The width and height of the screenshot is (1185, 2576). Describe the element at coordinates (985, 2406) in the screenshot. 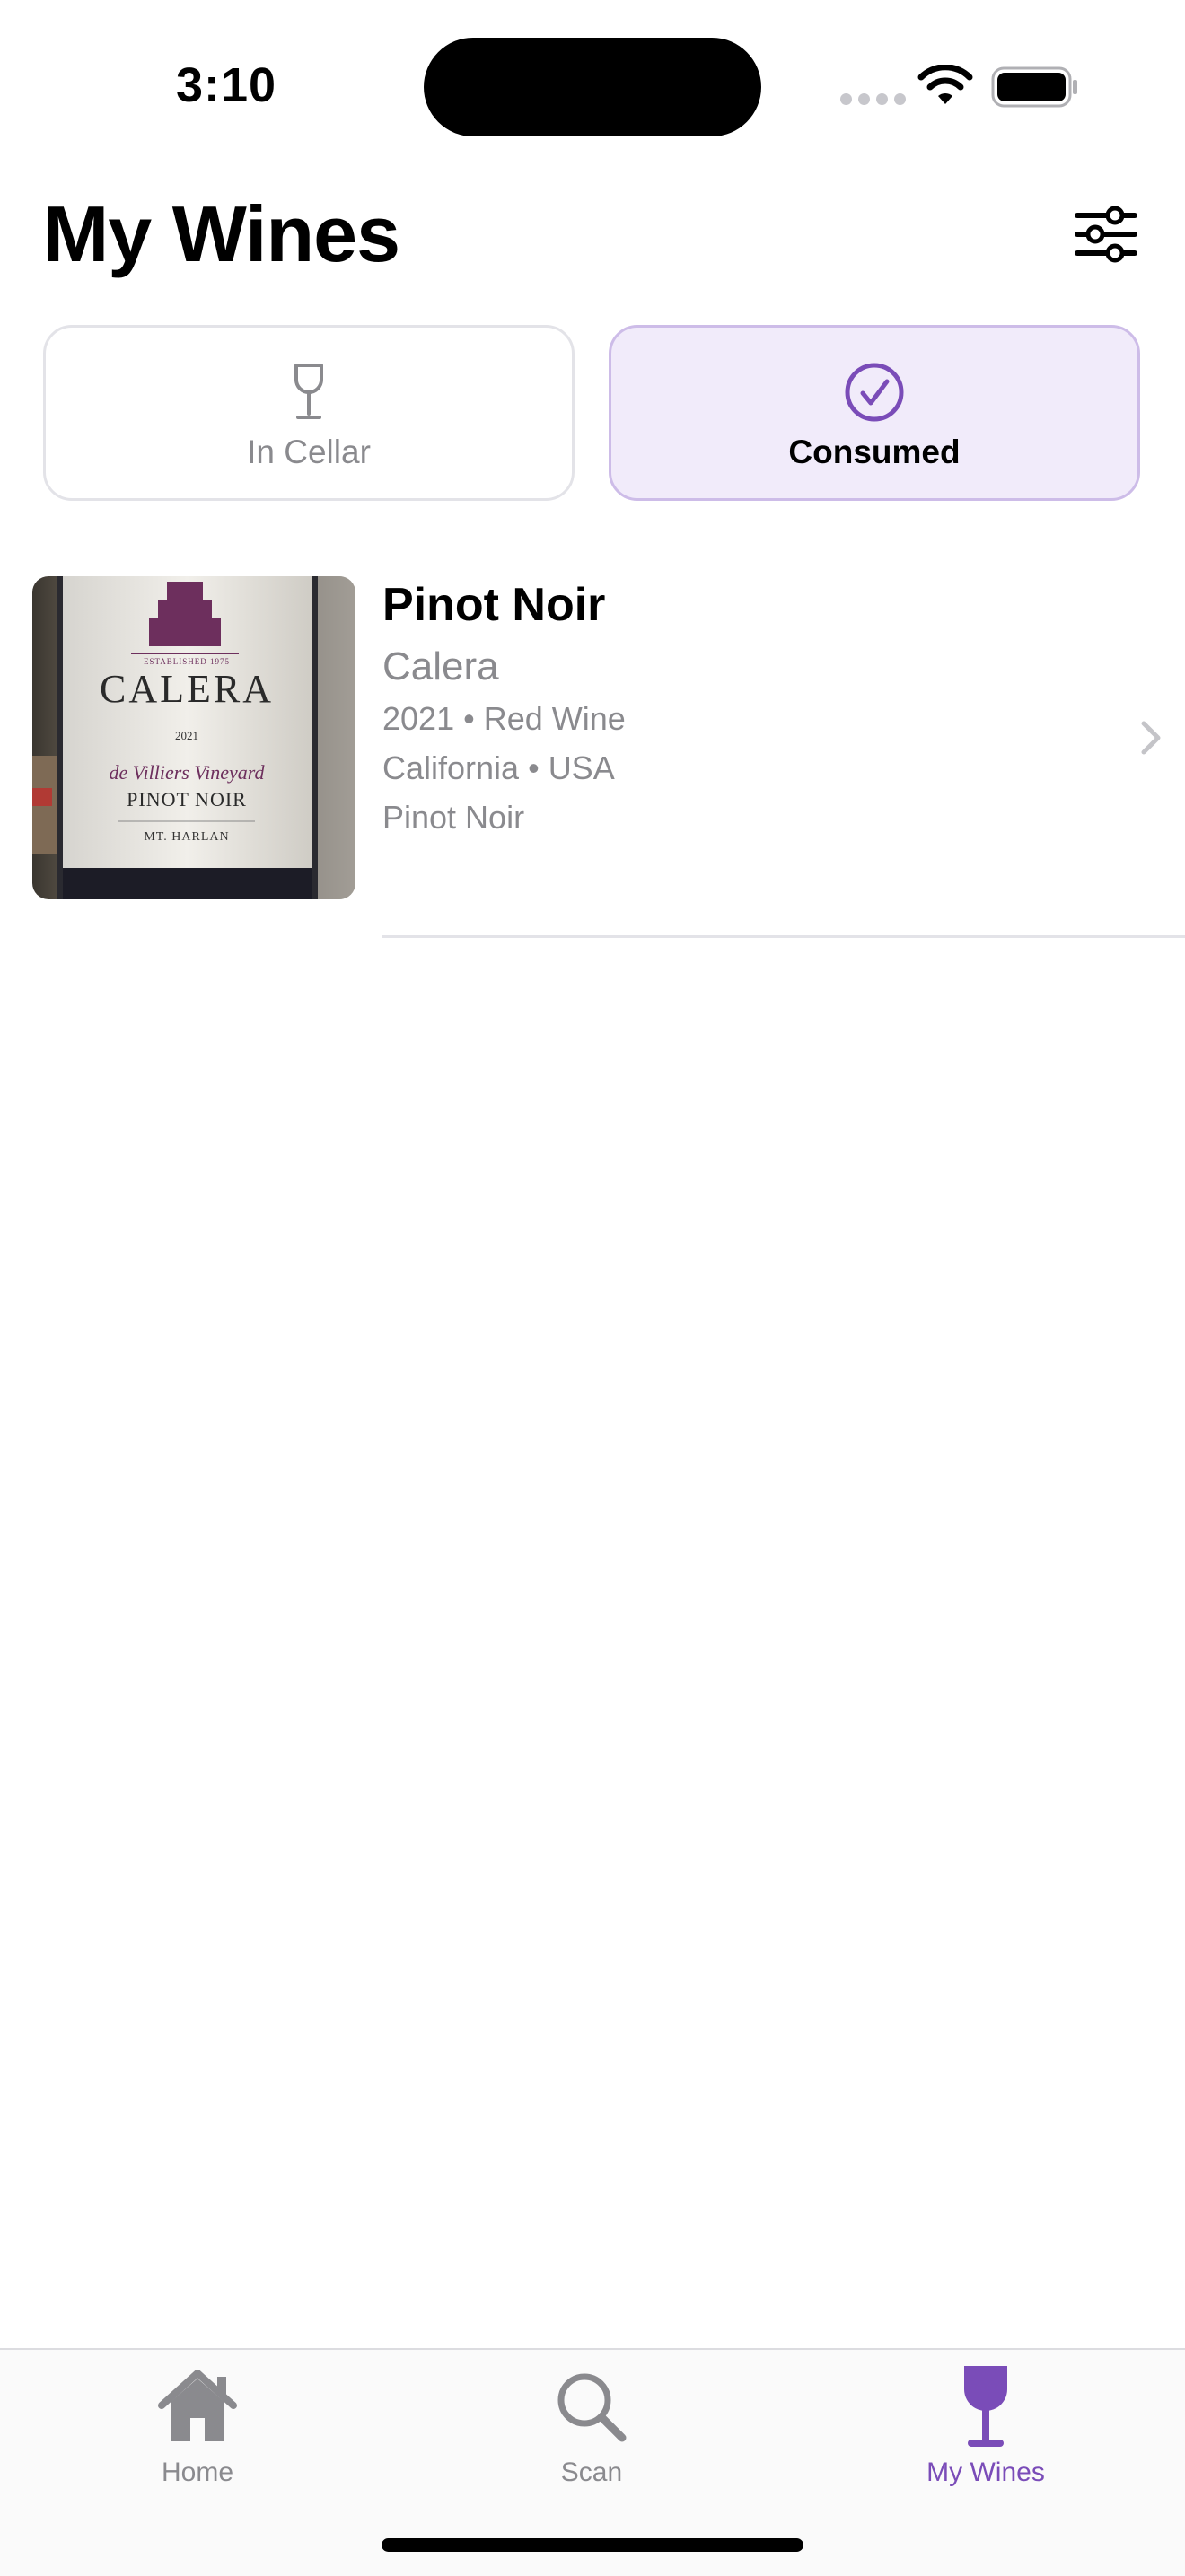

I see `wine-glass-filled-icon` at that location.